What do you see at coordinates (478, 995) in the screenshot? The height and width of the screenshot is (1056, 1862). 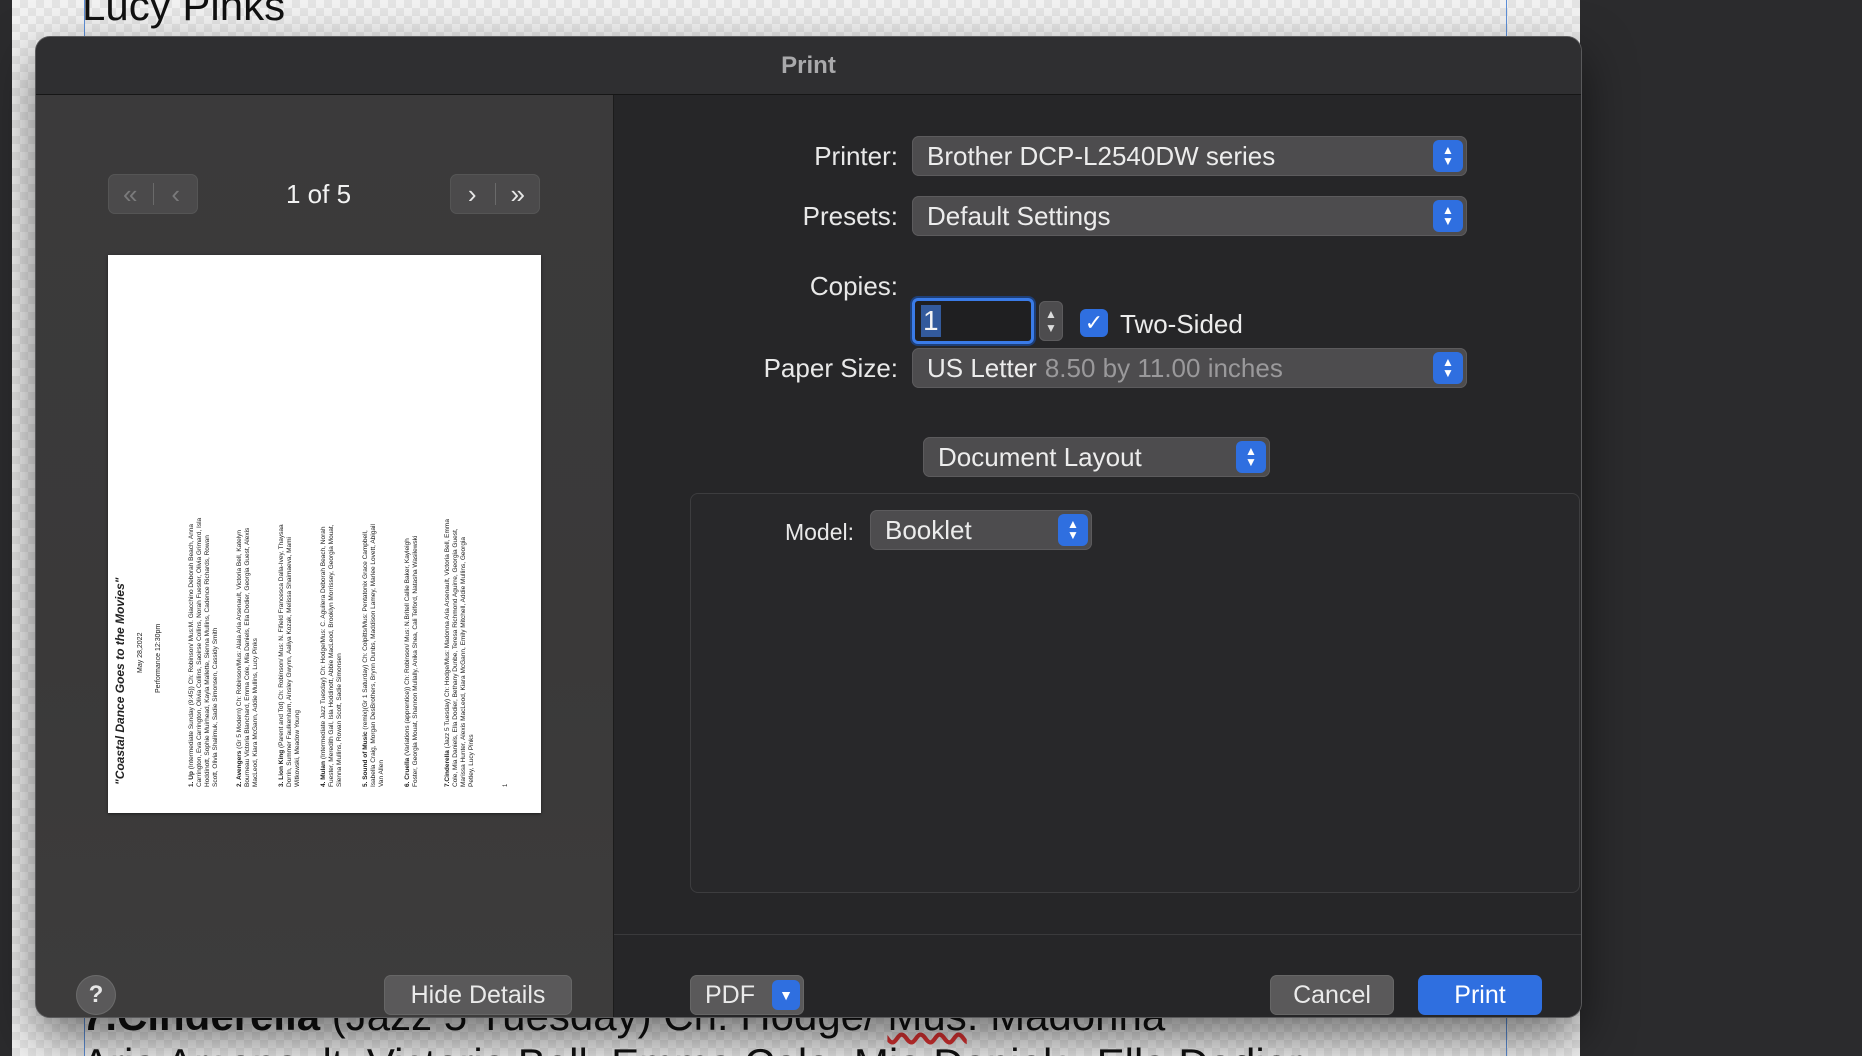 I see `hide-details-button: Hide Details` at bounding box center [478, 995].